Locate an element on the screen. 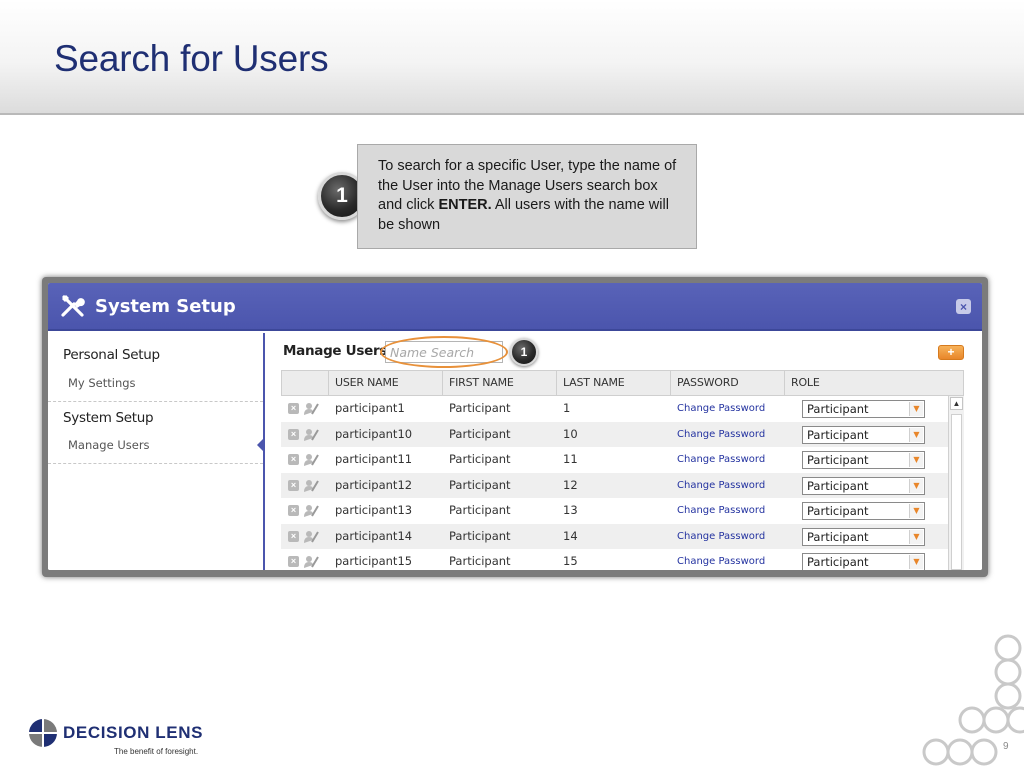  column-header-last-name: LAST NAME is located at coordinates (613, 383).